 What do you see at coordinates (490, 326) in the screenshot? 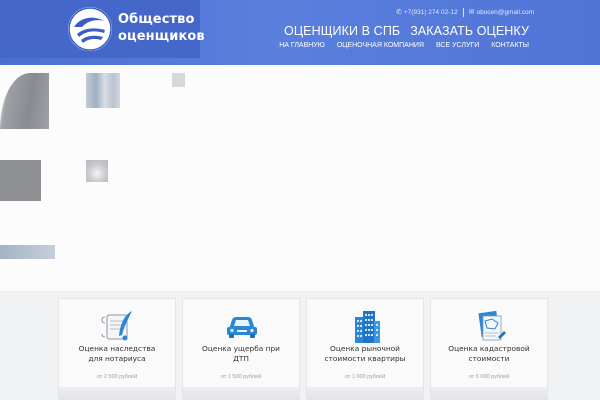
I see `cadastral-docs-icon` at bounding box center [490, 326].